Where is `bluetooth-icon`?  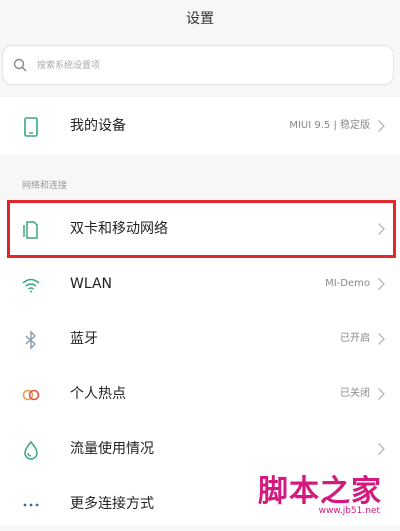 bluetooth-icon is located at coordinates (31, 340).